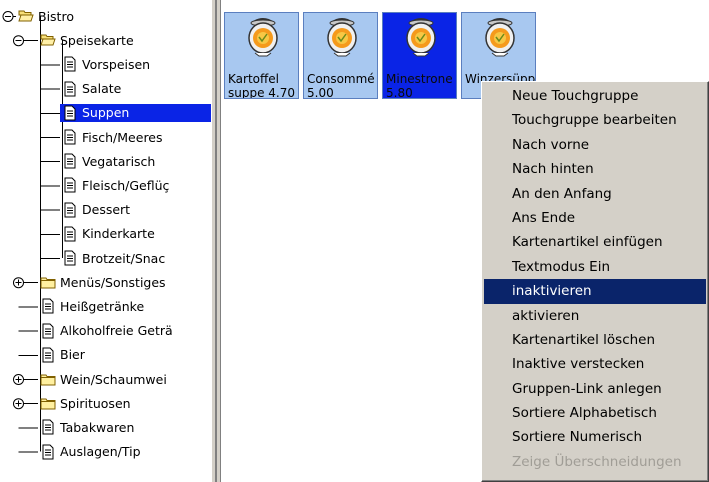 The height and width of the screenshot is (482, 709). I want to click on tree-item-label: Menüs/Sonstiges, so click(113, 282).